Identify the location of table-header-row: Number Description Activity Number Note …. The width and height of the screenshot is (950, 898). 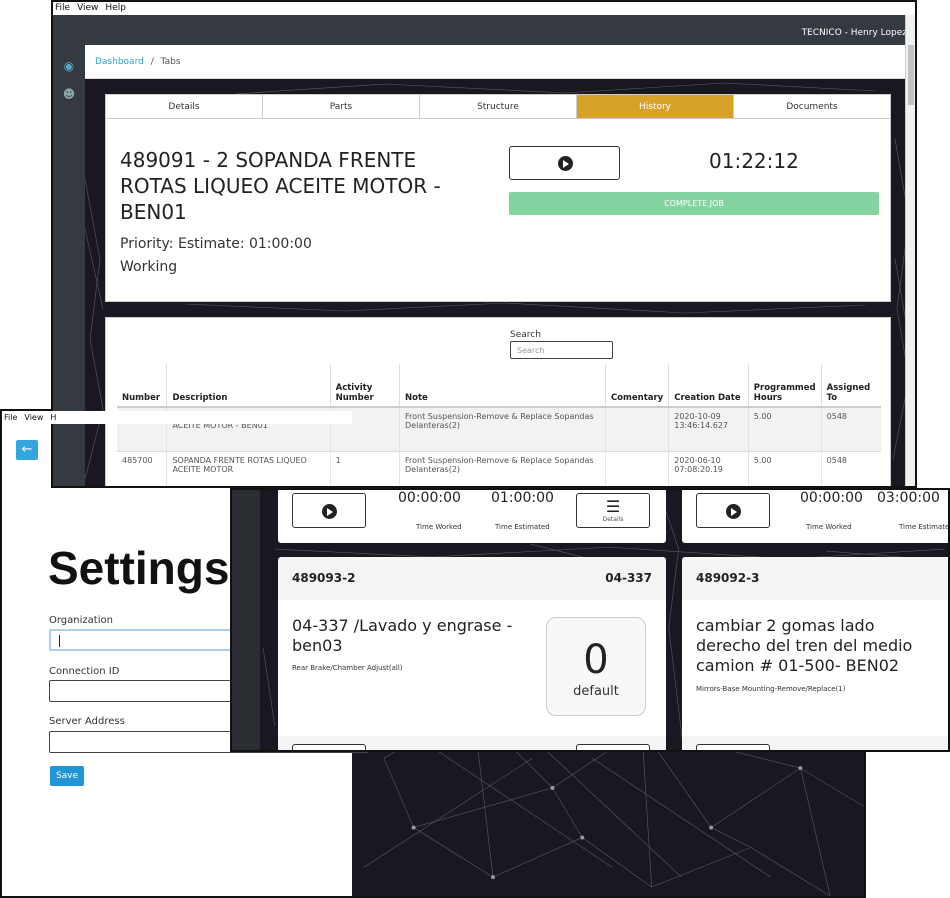
(499, 386).